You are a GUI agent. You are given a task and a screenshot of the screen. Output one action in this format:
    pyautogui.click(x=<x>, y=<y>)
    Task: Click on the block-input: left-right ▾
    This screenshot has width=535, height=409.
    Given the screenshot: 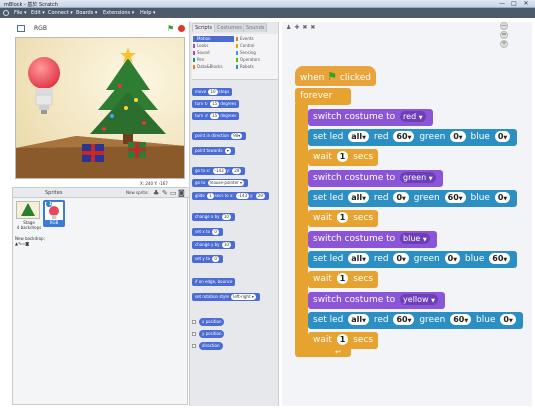 What is the action you would take?
    pyautogui.click(x=243, y=297)
    